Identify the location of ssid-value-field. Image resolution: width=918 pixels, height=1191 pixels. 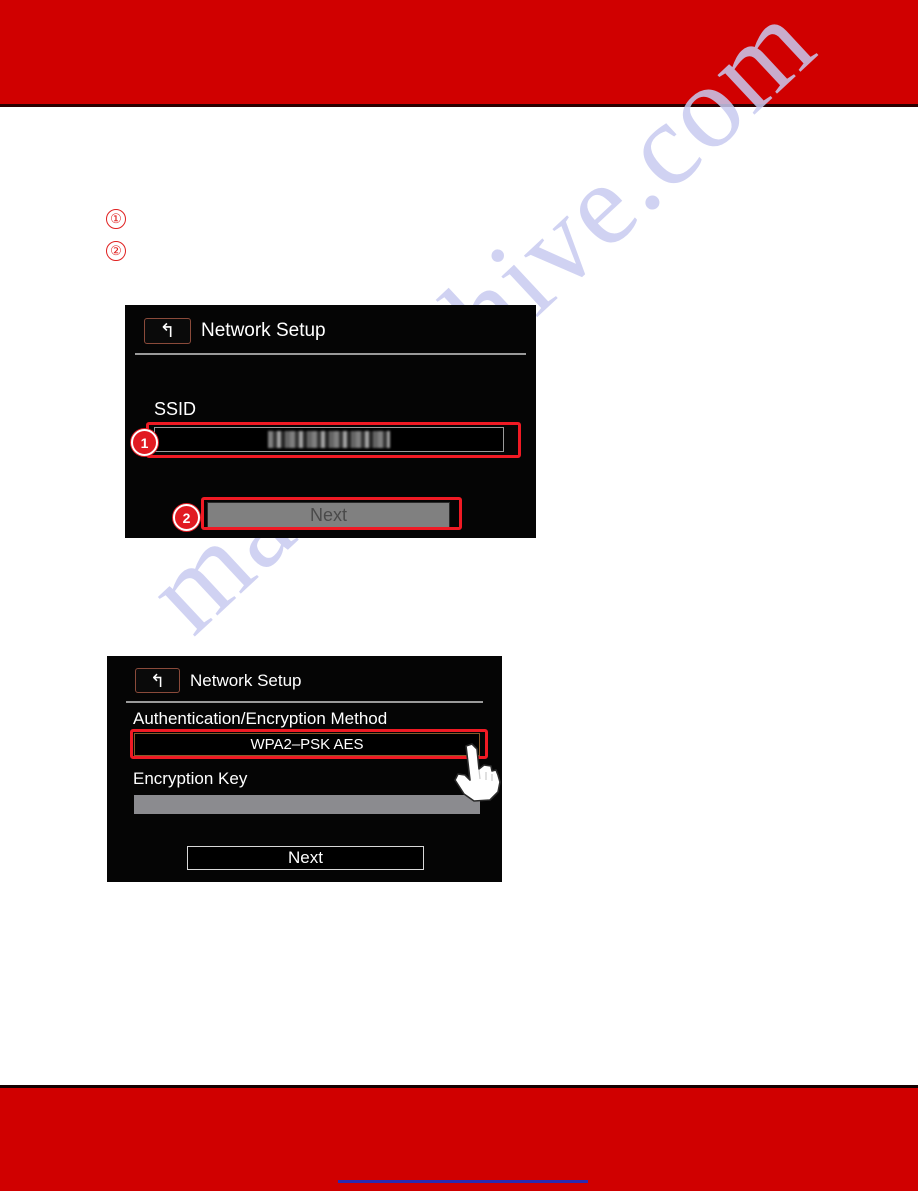
(329, 439).